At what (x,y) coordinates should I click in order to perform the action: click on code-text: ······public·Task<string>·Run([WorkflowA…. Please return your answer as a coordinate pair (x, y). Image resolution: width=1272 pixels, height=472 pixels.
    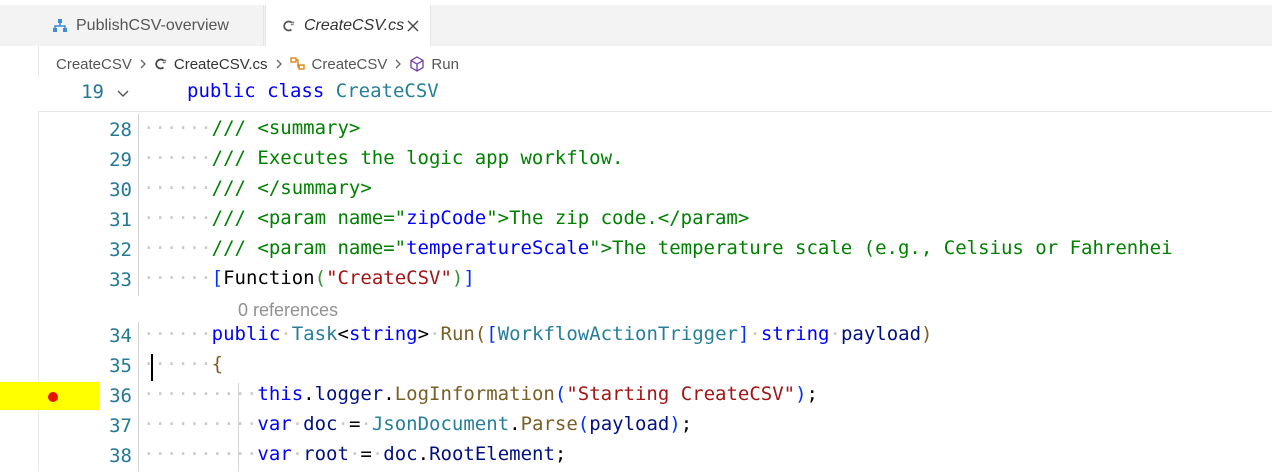
    Looking at the image, I should click on (538, 334).